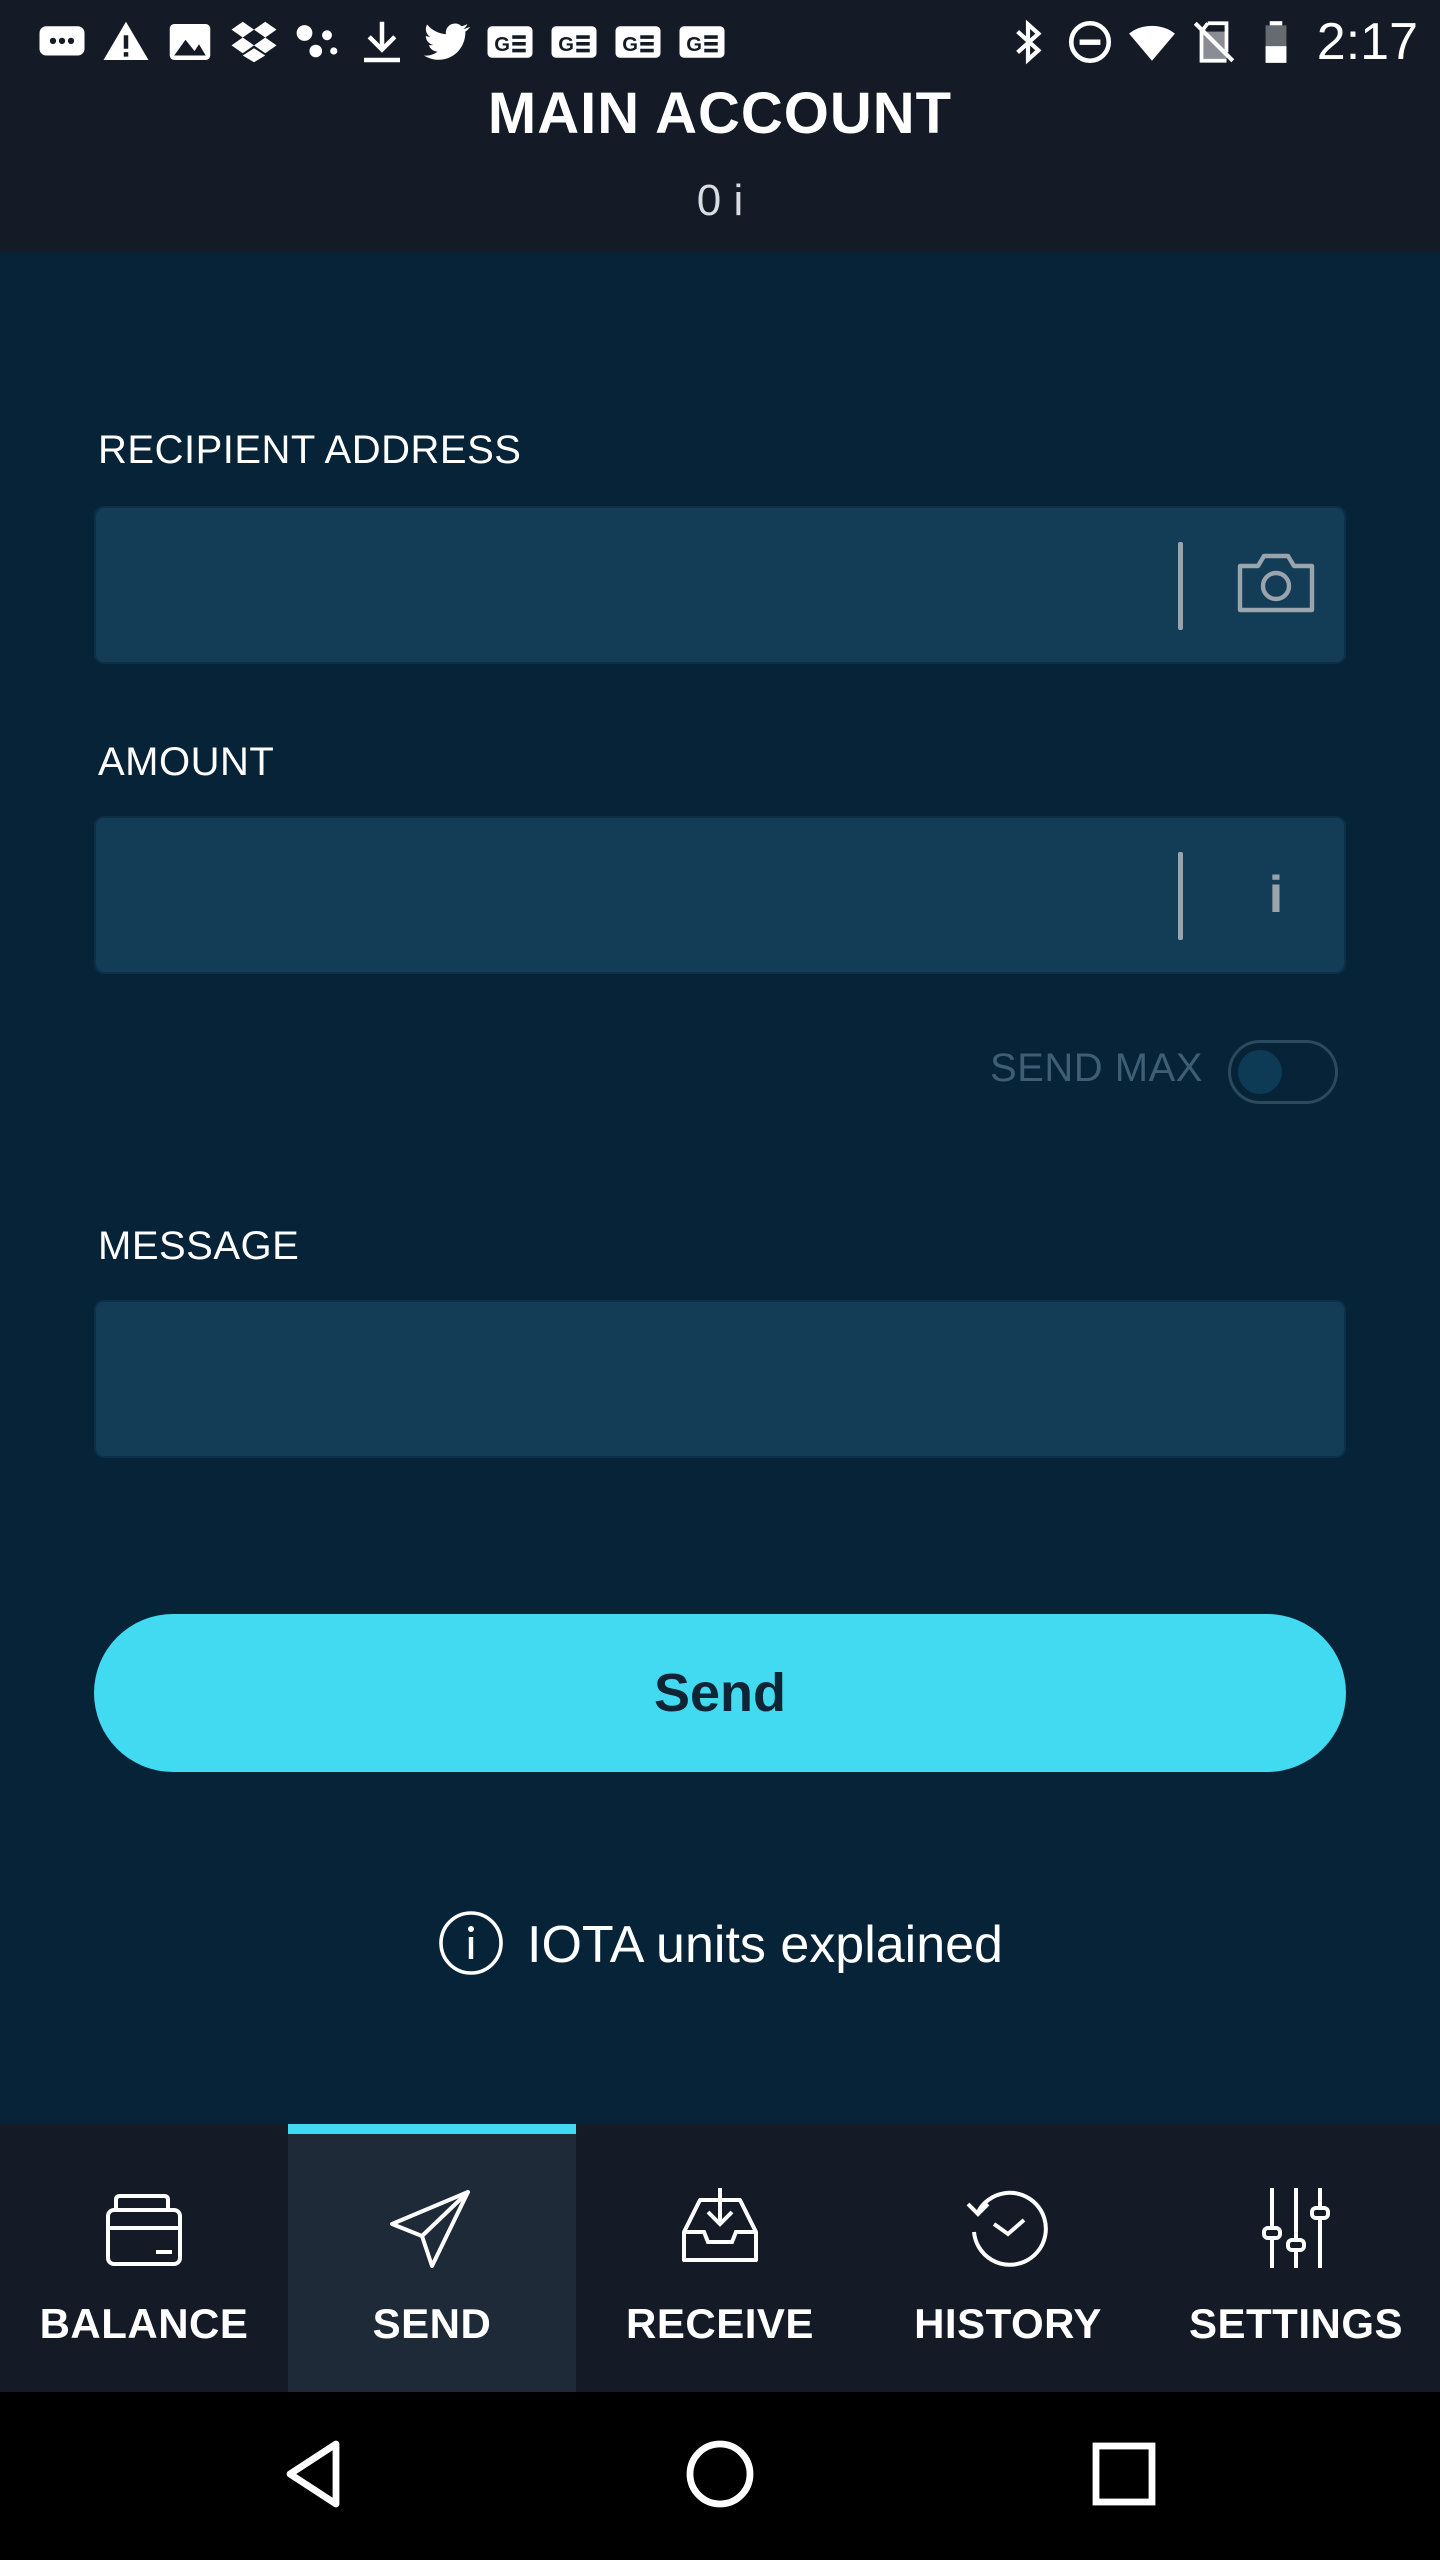 The width and height of the screenshot is (1440, 2560). Describe the element at coordinates (1090, 42) in the screenshot. I see `do-not-disturb-icon` at that location.